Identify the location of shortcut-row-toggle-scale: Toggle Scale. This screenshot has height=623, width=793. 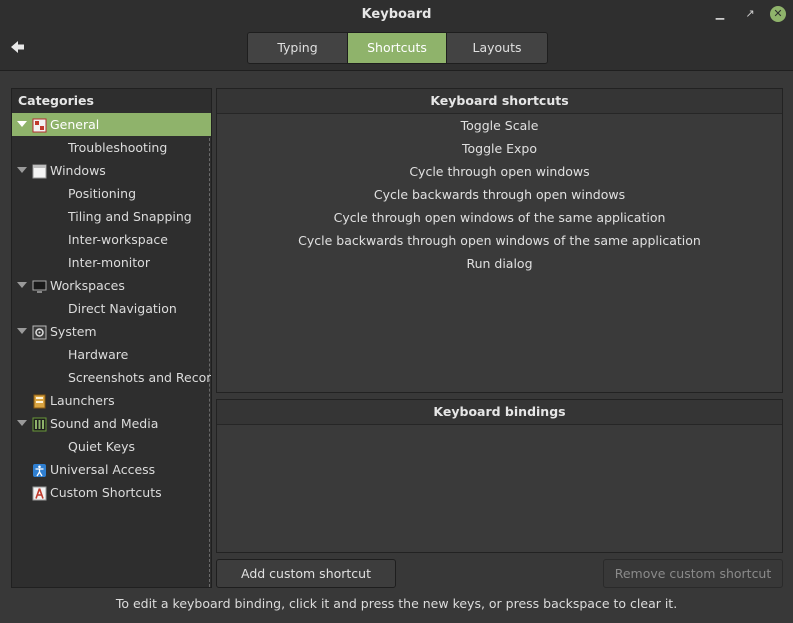
(499, 125).